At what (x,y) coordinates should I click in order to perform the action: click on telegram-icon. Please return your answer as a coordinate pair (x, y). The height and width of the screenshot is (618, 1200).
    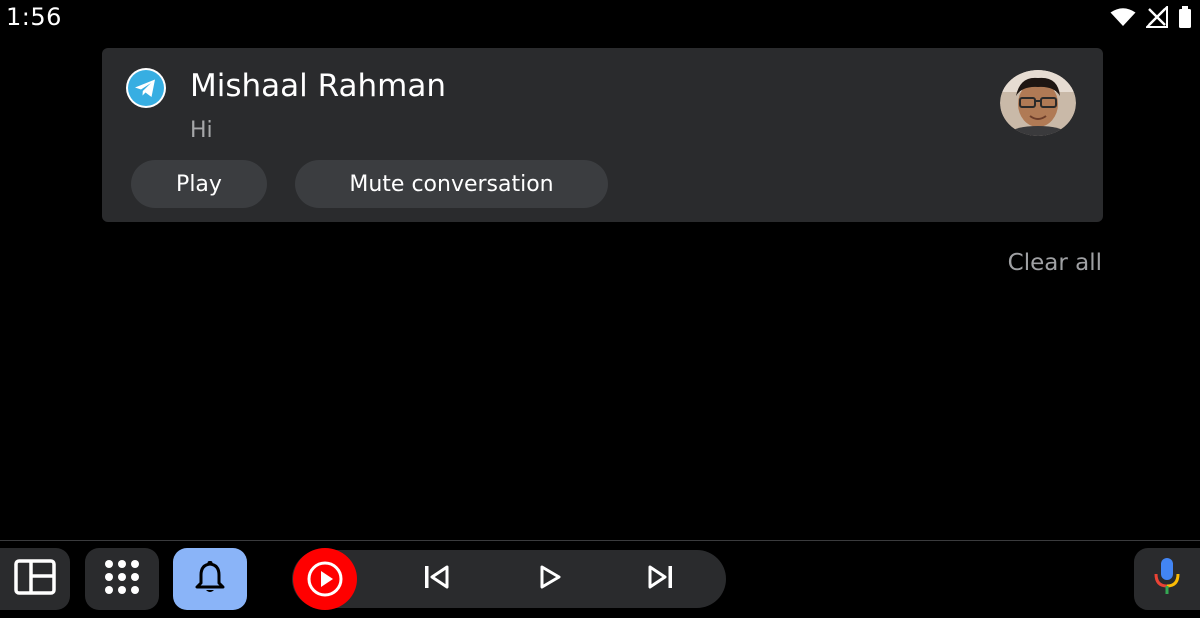
    Looking at the image, I should click on (146, 88).